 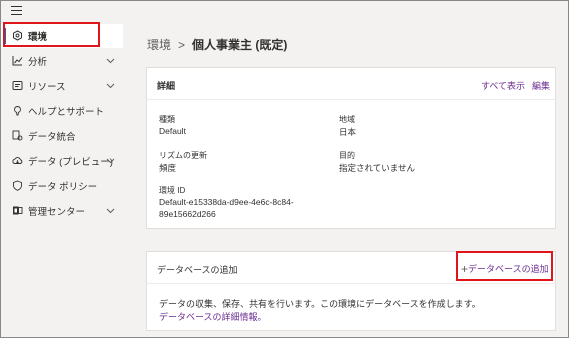 I want to click on analytics-icon, so click(x=17, y=60).